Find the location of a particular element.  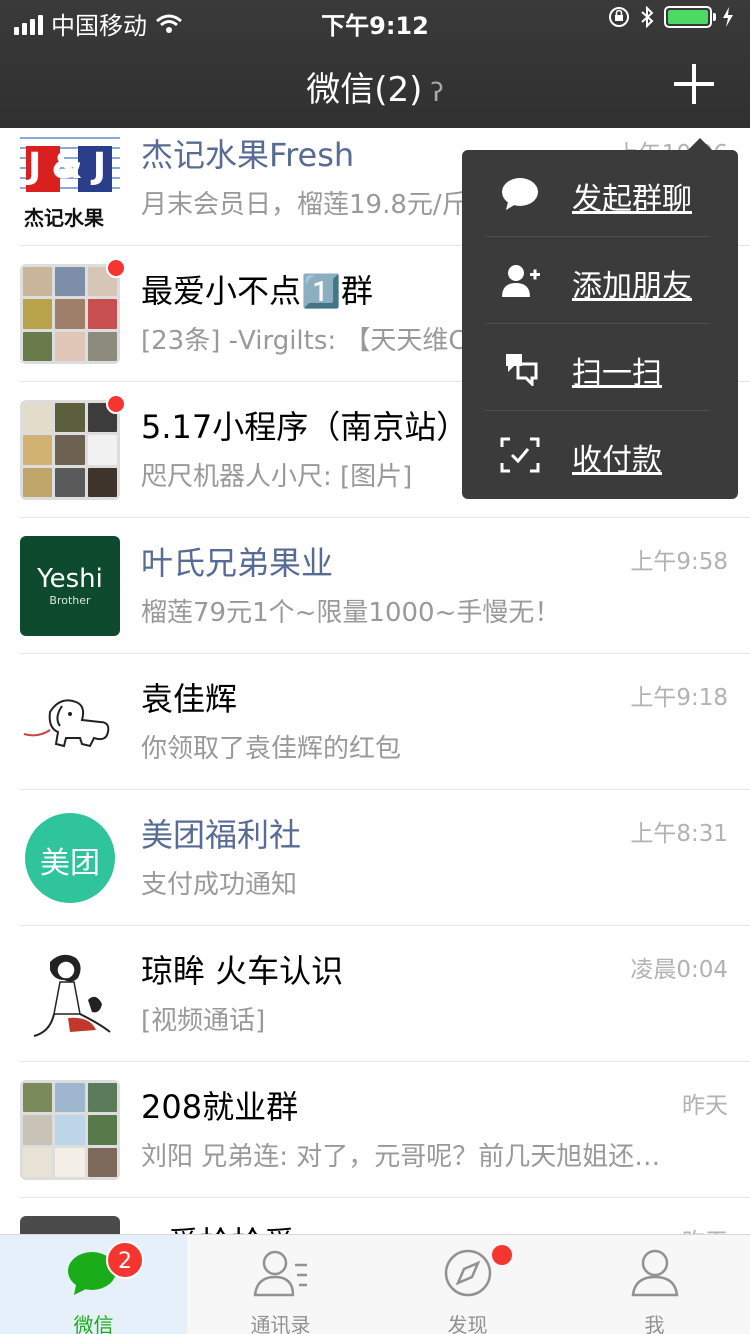

chat-preview: 咫尺机器人小尺: [图片] is located at coordinates (277, 477).